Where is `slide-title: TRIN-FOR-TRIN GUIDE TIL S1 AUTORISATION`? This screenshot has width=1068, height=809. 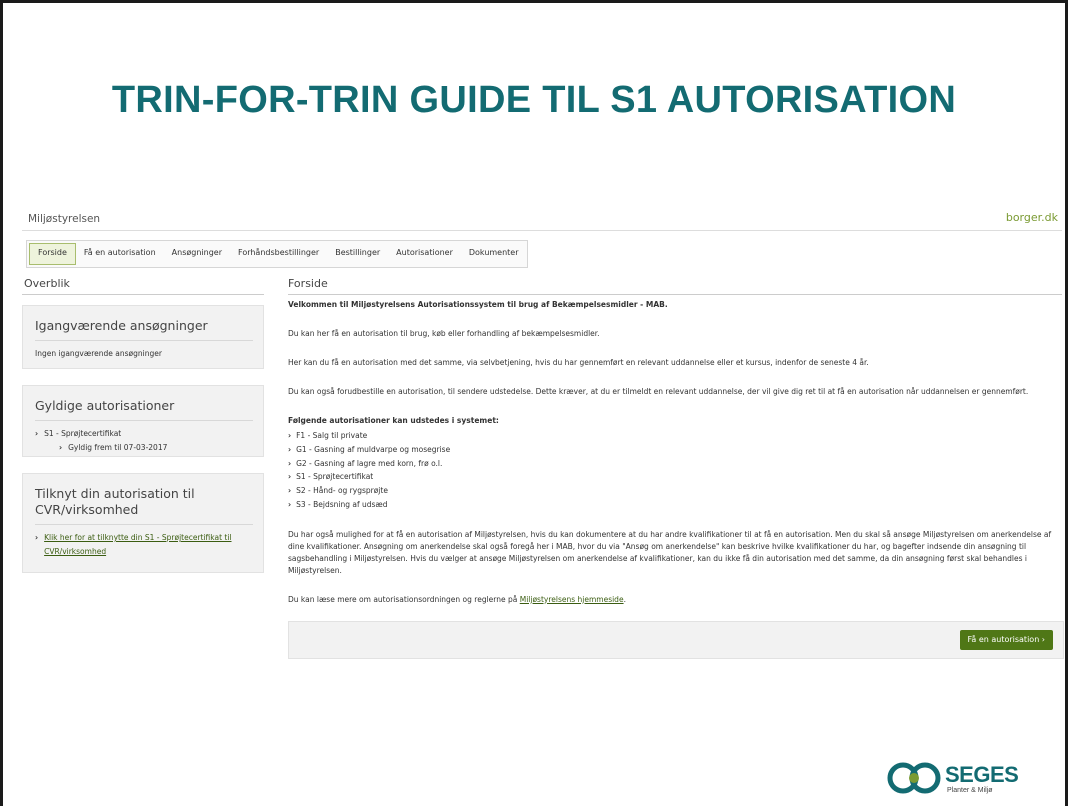
slide-title: TRIN-FOR-TRIN GUIDE TIL S1 AUTORISATION is located at coordinates (534, 100).